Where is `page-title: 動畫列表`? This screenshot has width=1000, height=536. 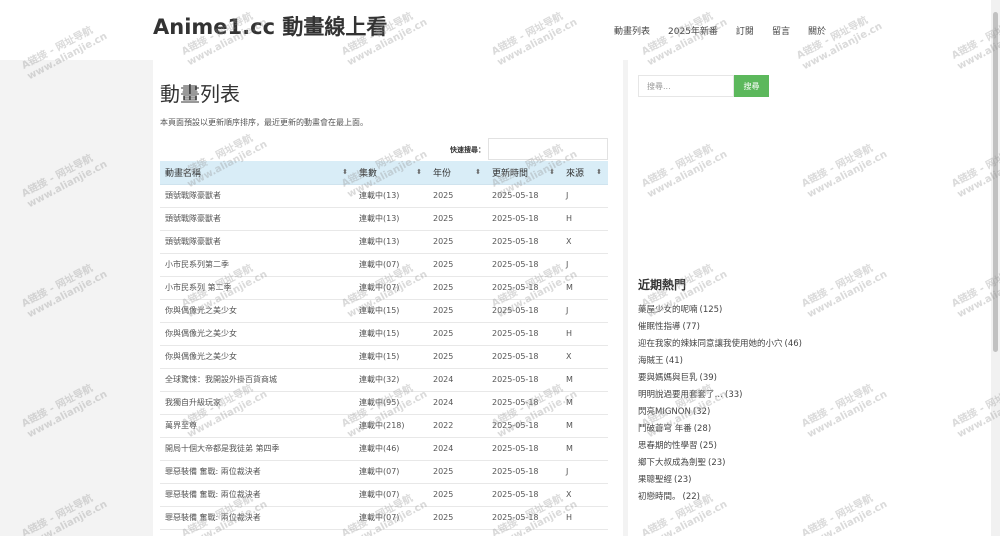 page-title: 動畫列表 is located at coordinates (200, 94).